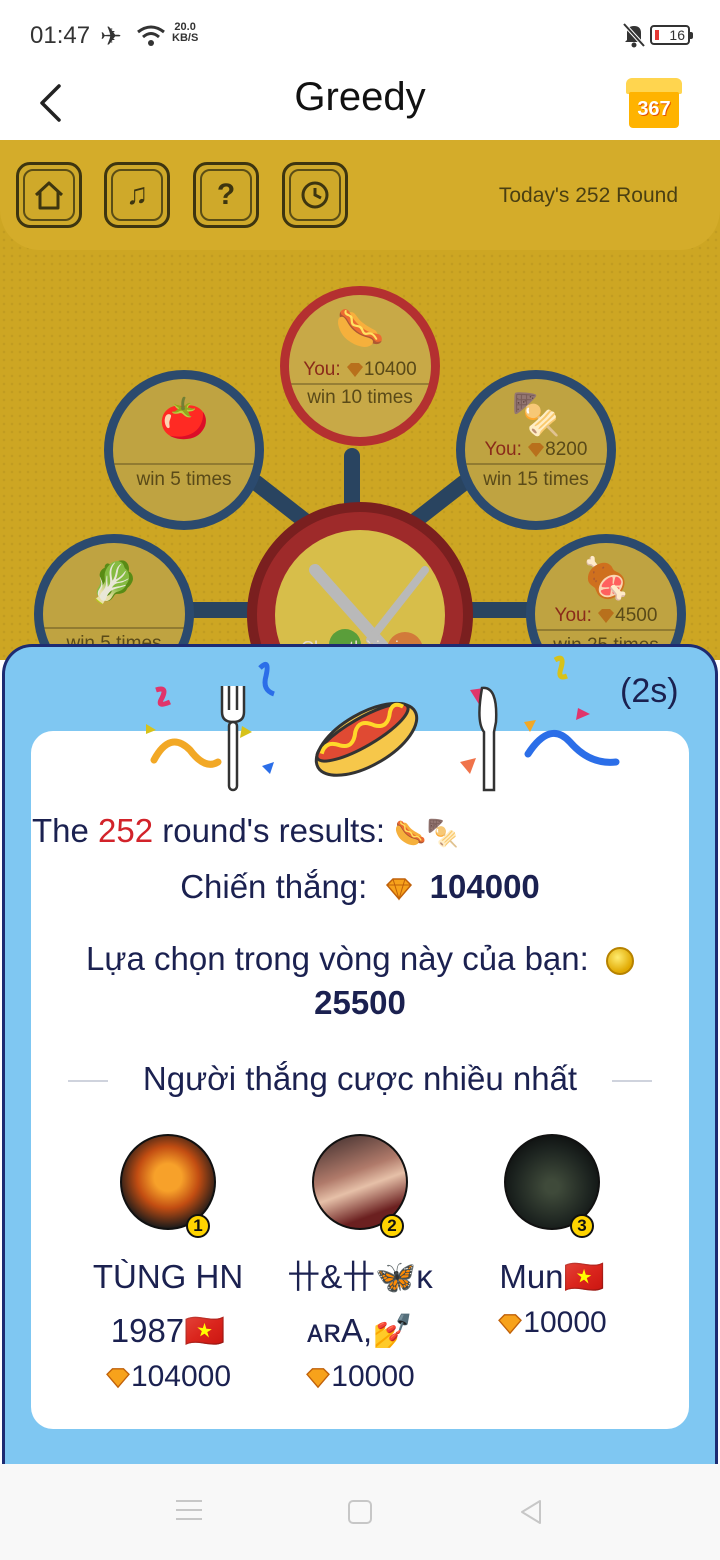 This screenshot has height=1560, width=720. Describe the element at coordinates (274, 886) in the screenshot. I see `winnings-label: Chiến thắng:` at that location.